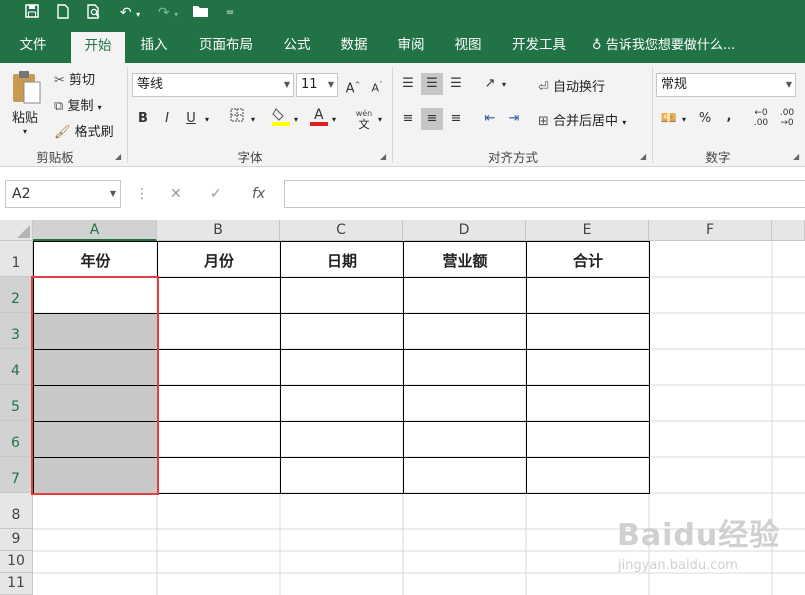 The width and height of the screenshot is (805, 595). Describe the element at coordinates (33, 45) in the screenshot. I see `tab-file: 文件` at that location.